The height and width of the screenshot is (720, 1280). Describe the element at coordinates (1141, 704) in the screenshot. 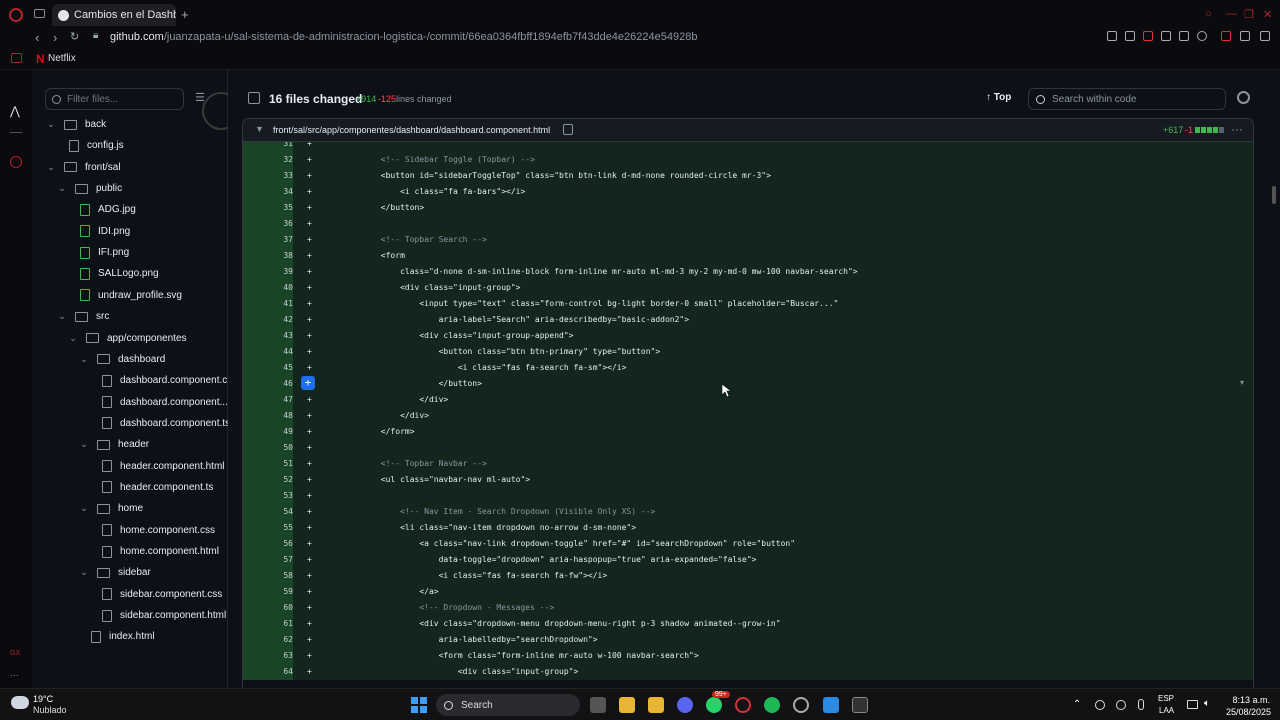

I see `microphone-icon` at that location.